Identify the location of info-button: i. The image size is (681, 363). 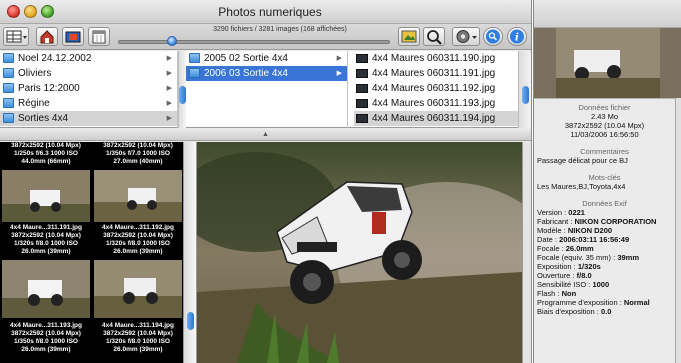
(517, 36).